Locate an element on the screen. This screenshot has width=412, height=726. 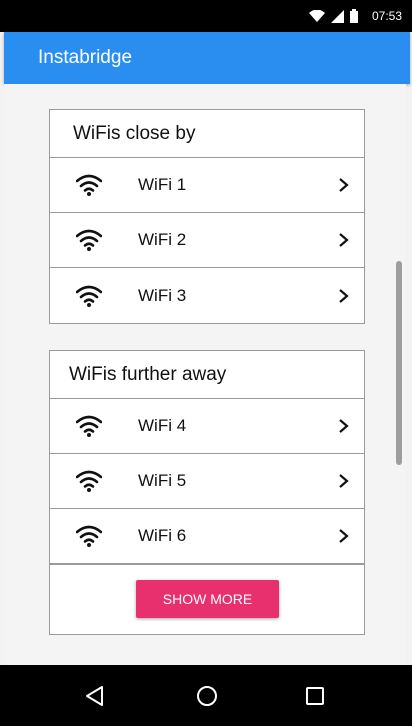
battery-icon is located at coordinates (353, 16).